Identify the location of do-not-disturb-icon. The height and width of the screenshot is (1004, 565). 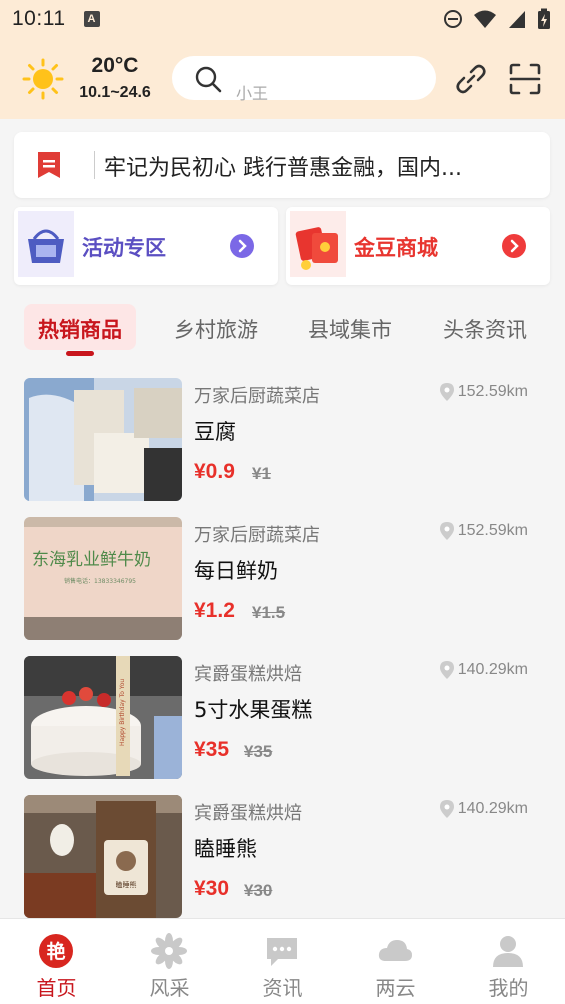
(453, 19).